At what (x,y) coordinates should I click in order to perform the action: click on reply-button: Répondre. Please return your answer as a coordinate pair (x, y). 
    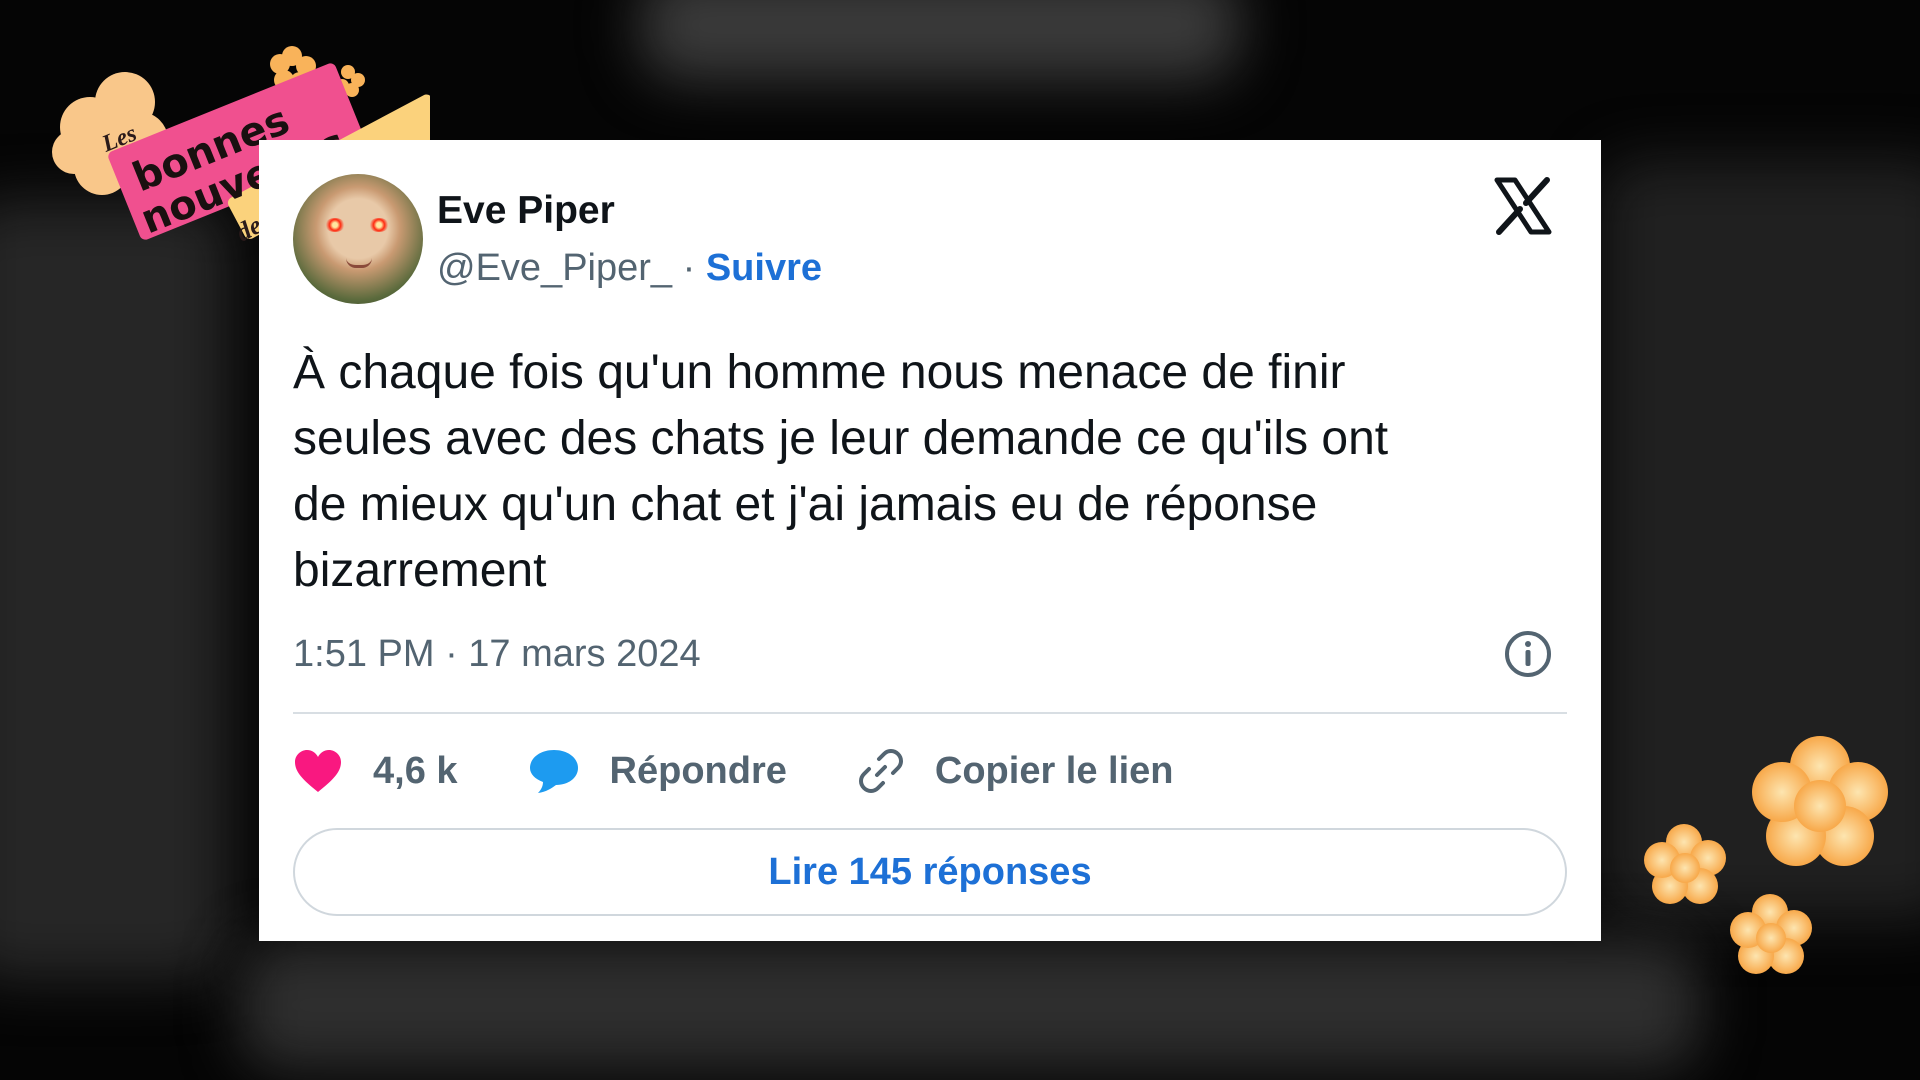
    Looking at the image, I should click on (657, 771).